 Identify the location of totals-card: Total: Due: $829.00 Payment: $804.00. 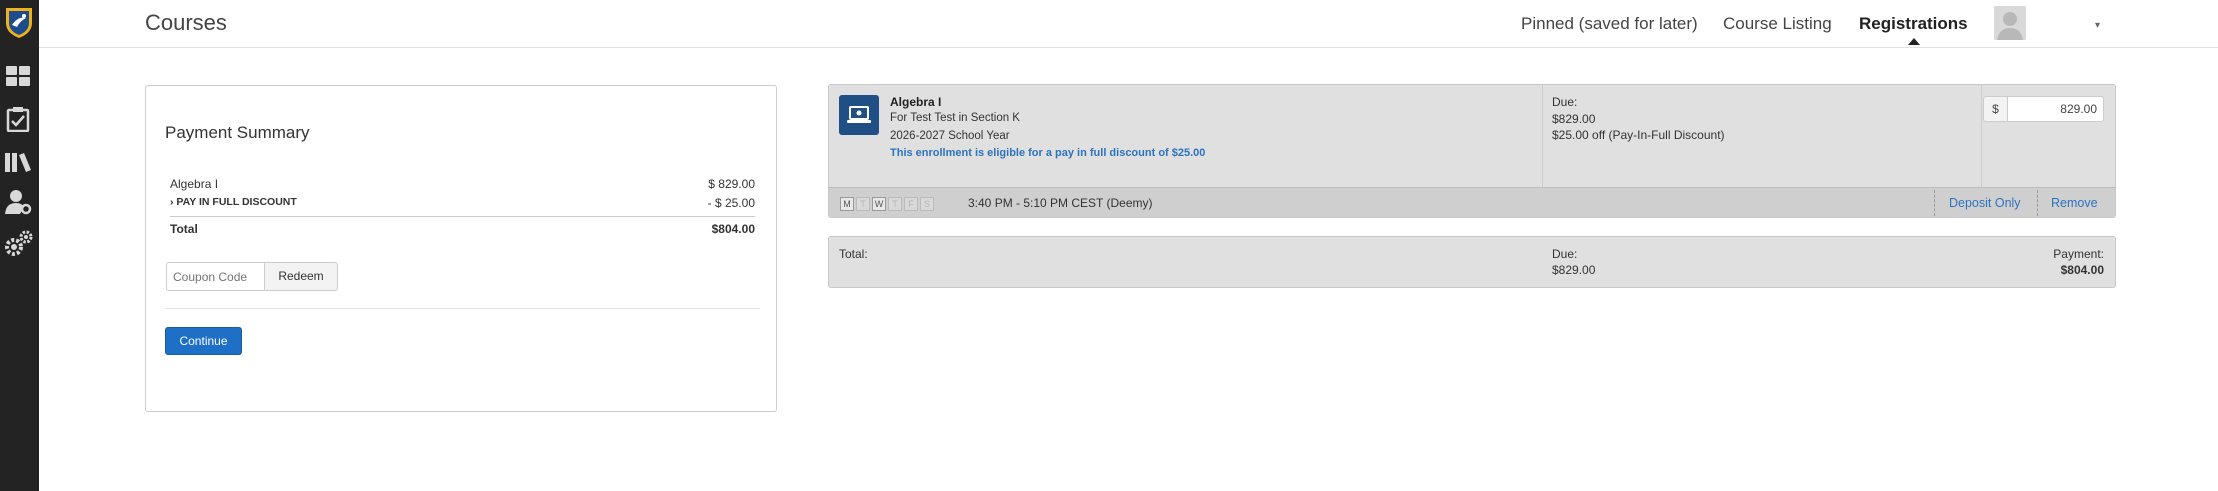
(1472, 262).